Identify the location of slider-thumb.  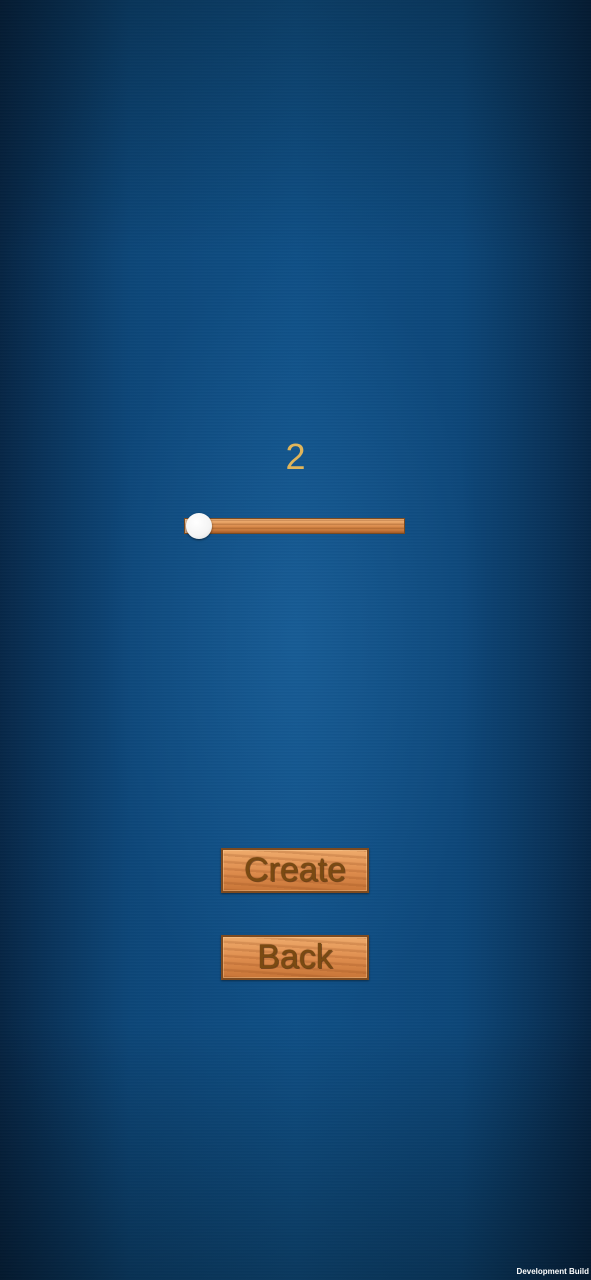
(199, 526).